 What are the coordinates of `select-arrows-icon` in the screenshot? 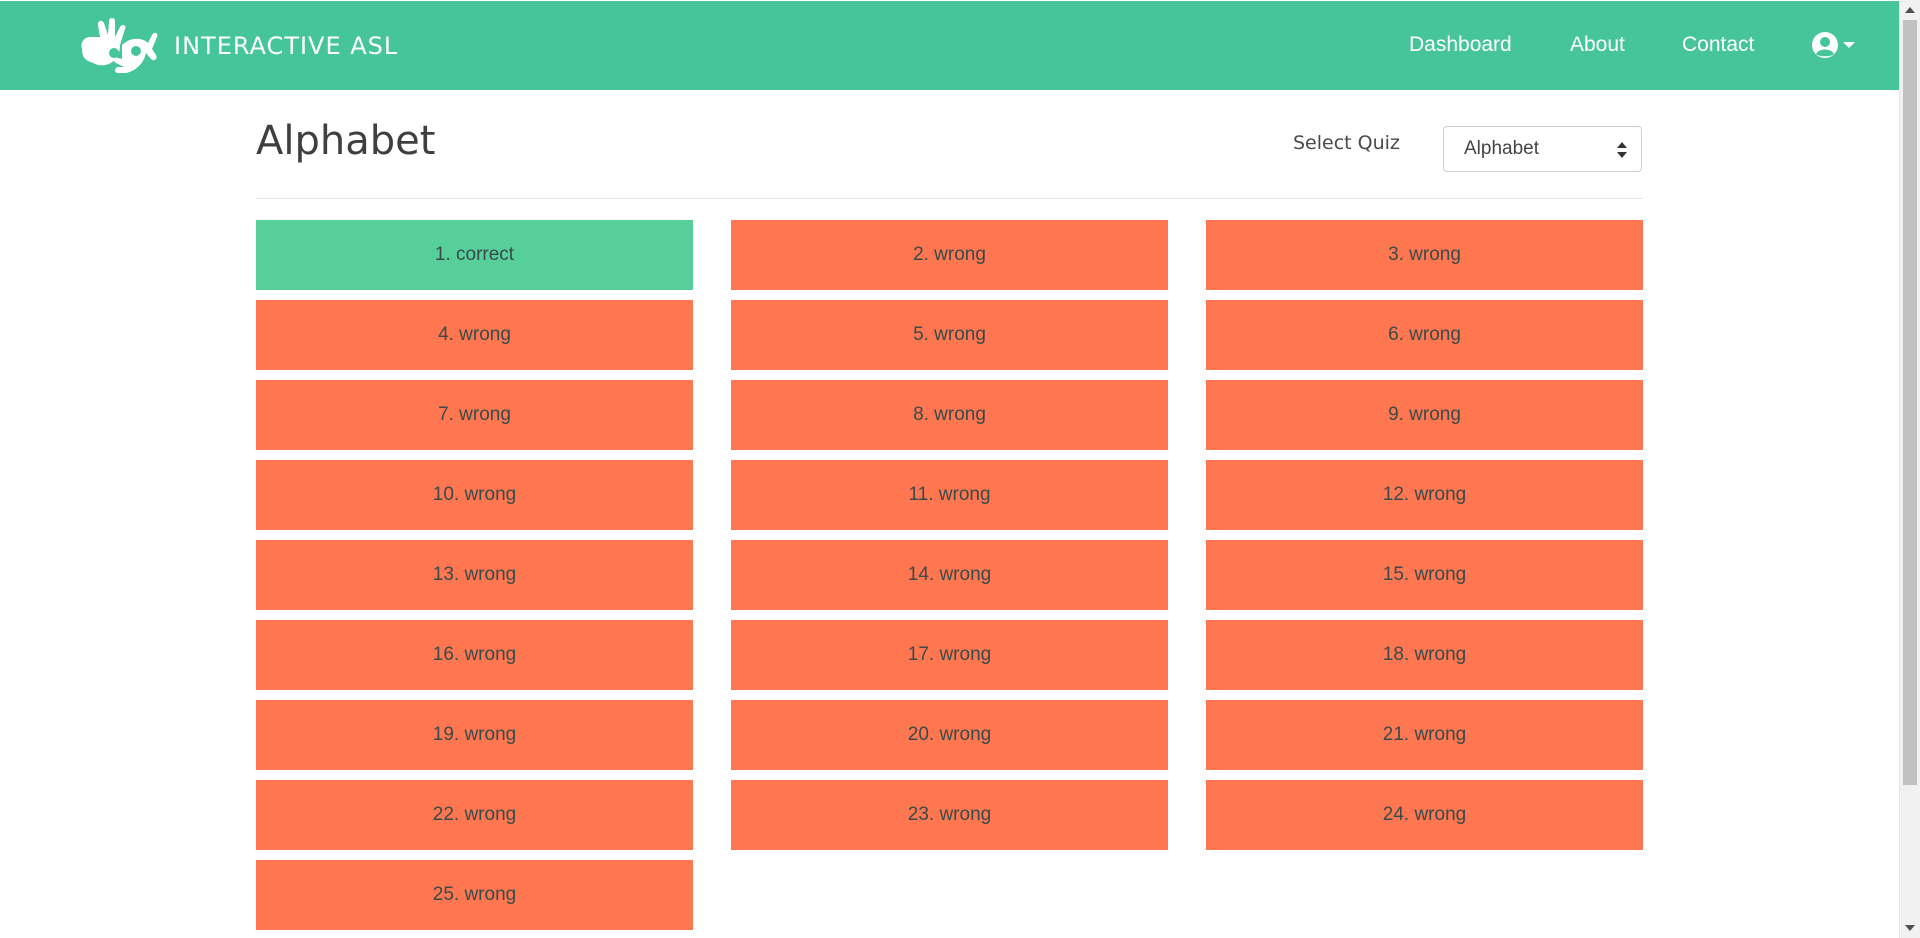 It's located at (1622, 150).